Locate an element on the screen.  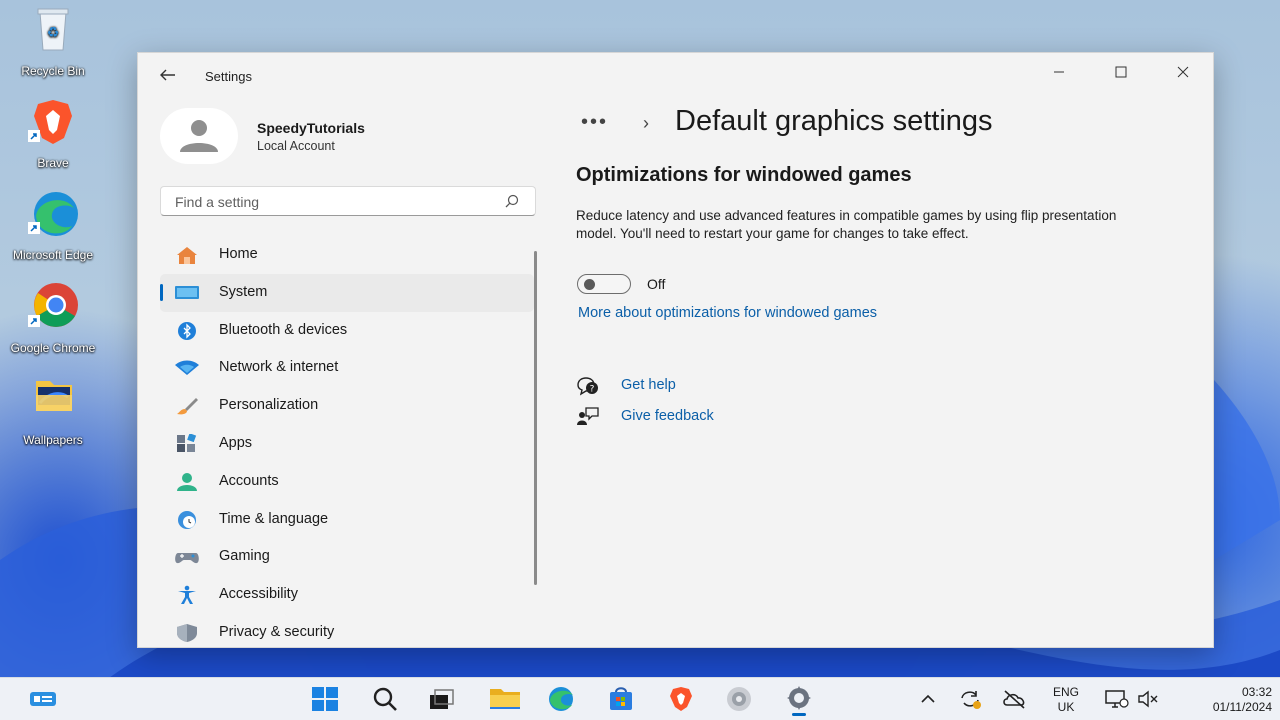
search-button is located at coordinates (385, 699).